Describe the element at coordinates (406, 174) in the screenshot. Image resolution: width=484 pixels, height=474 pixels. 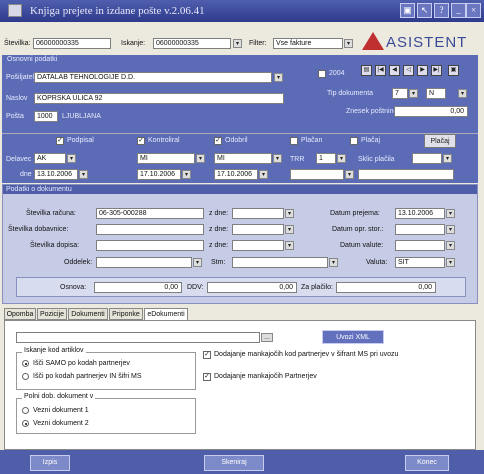
I see `sklic-input` at that location.